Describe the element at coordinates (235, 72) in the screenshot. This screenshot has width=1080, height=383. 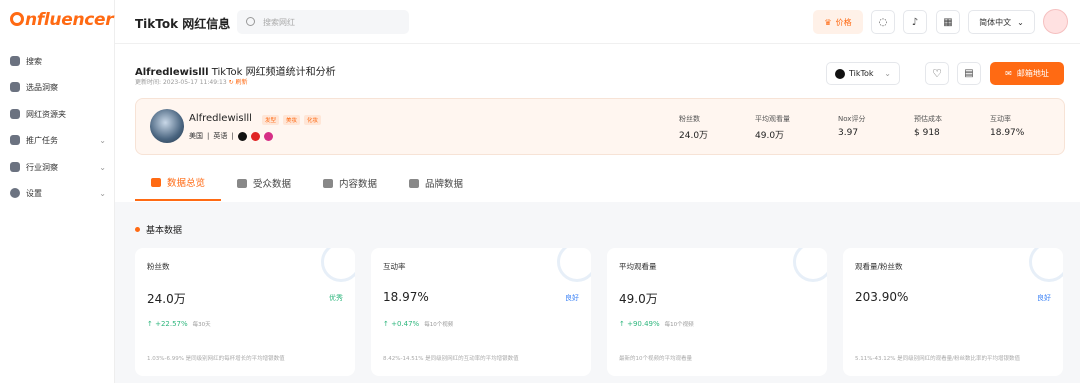
I see `kol-title: Alfredlewislll TikTok 网红频道统计和分析` at that location.